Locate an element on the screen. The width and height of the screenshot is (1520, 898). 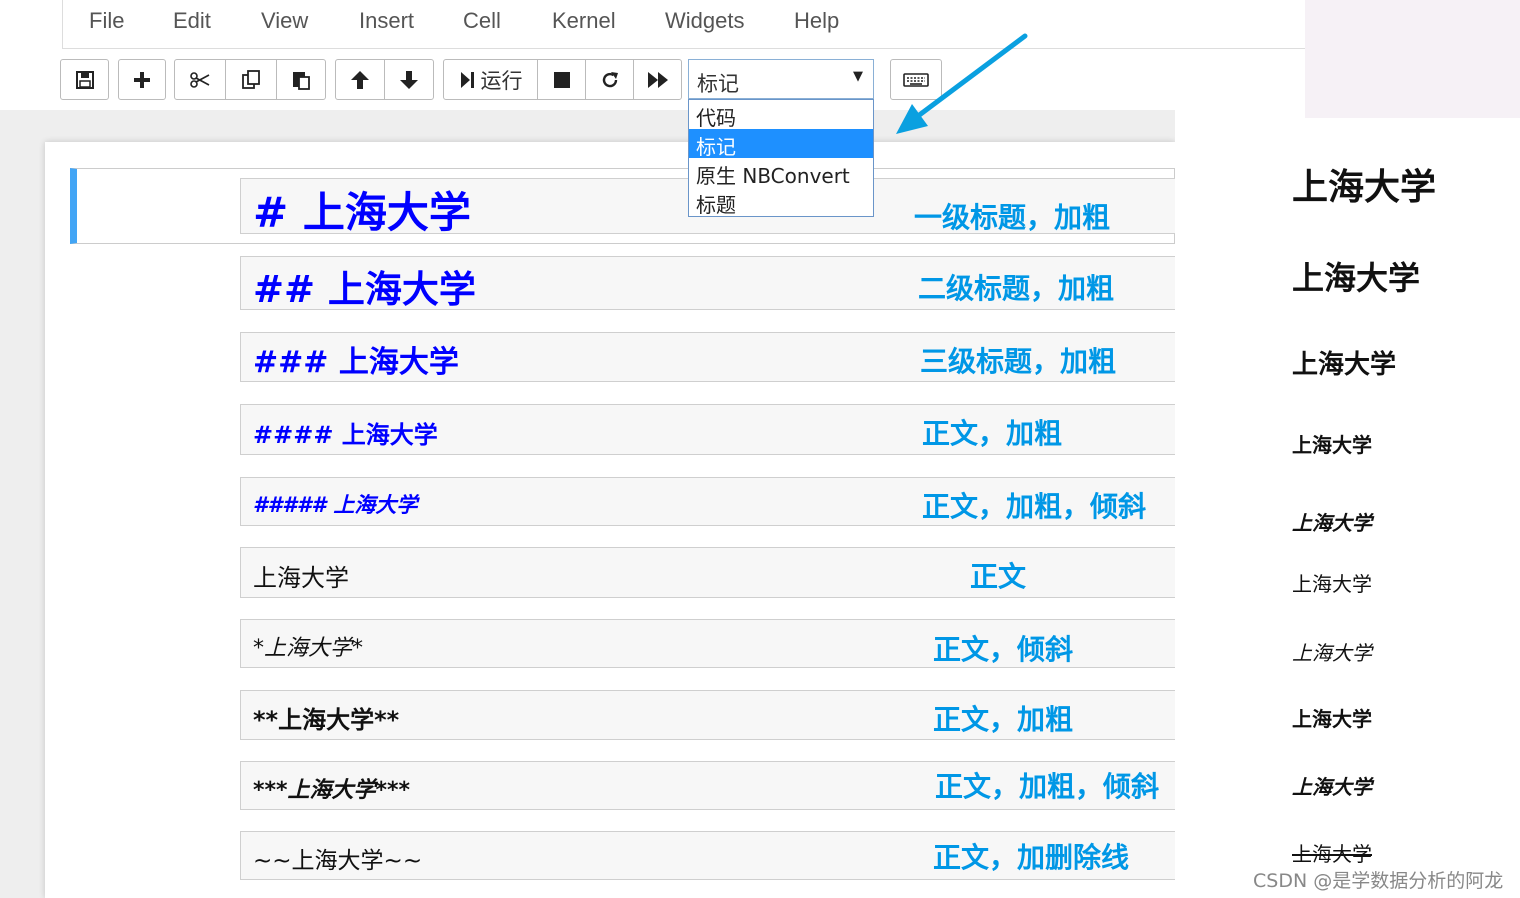
run-all-button is located at coordinates (657, 79).